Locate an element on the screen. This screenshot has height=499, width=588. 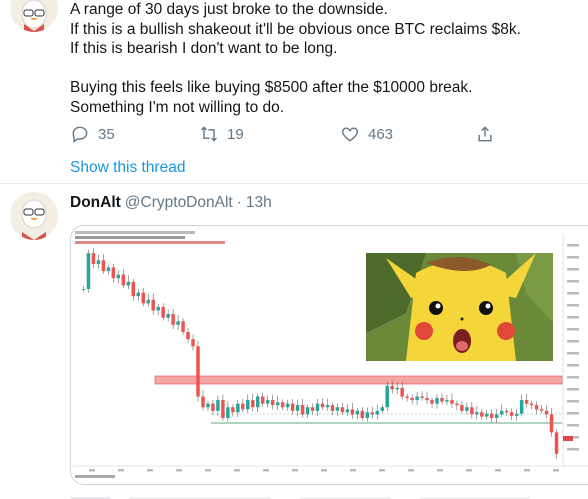
like-button: 463 is located at coordinates (366, 134).